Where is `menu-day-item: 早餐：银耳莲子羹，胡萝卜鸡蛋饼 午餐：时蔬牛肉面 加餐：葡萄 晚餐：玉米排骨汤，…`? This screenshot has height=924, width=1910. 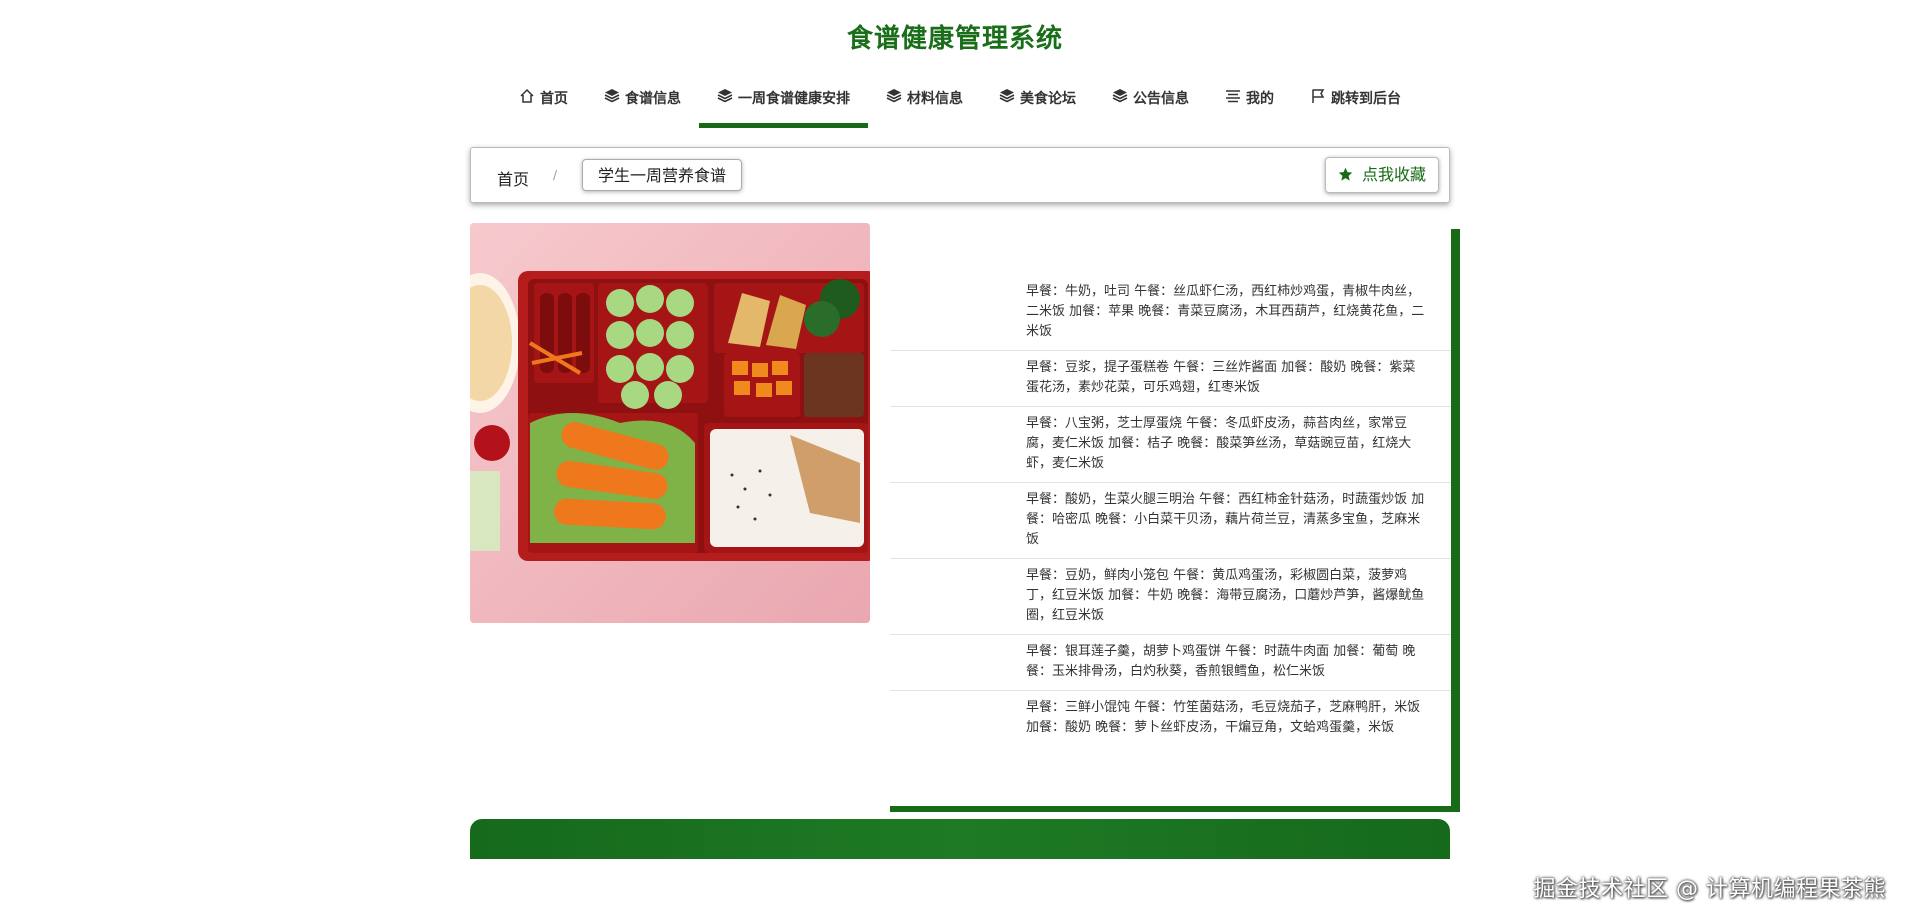
menu-day-item: 早餐：银耳莲子羹，胡萝卜鸡蛋饼 午餐：时蔬牛肉面 加餐：葡萄 晚餐：玉米排骨汤，… is located at coordinates (1170, 663).